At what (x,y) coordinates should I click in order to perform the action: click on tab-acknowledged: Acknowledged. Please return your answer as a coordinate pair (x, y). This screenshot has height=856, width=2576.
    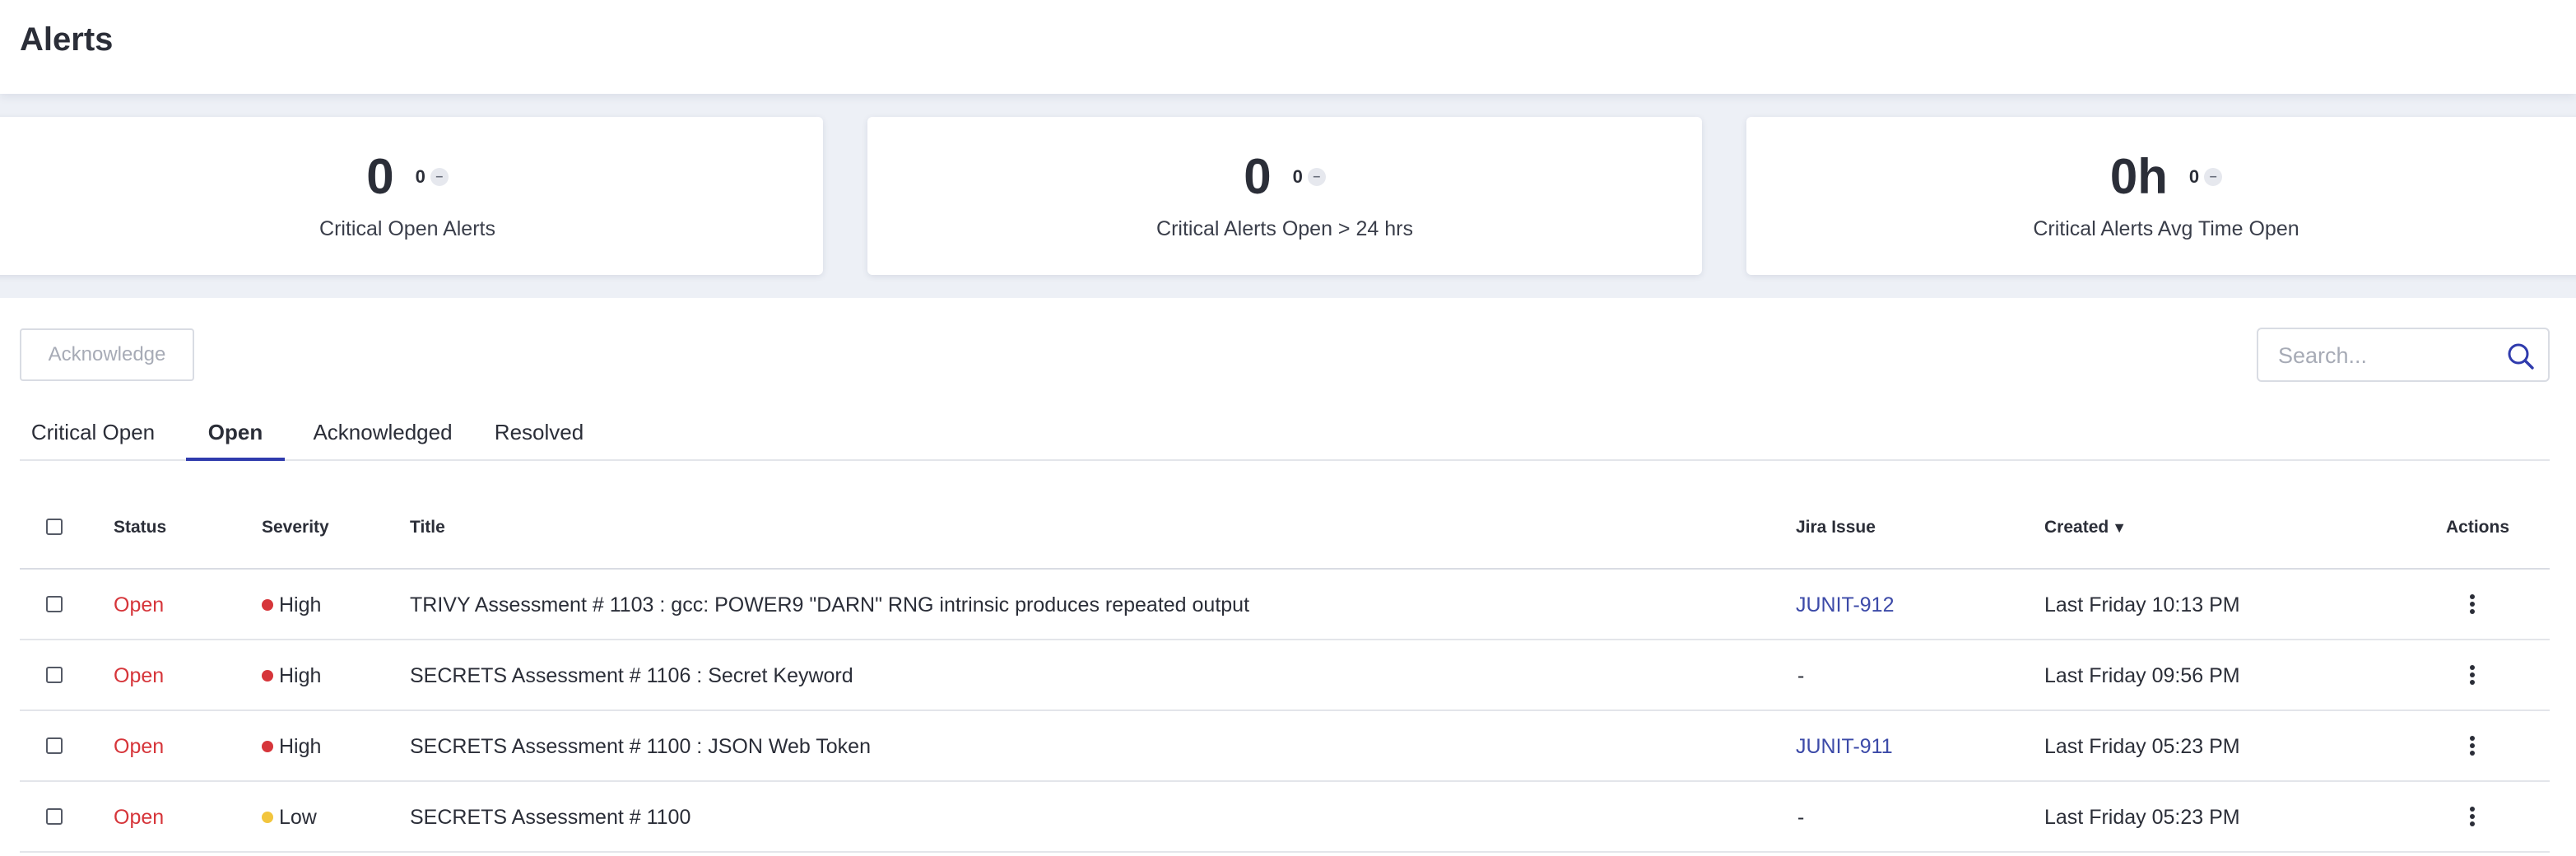
    Looking at the image, I should click on (383, 434).